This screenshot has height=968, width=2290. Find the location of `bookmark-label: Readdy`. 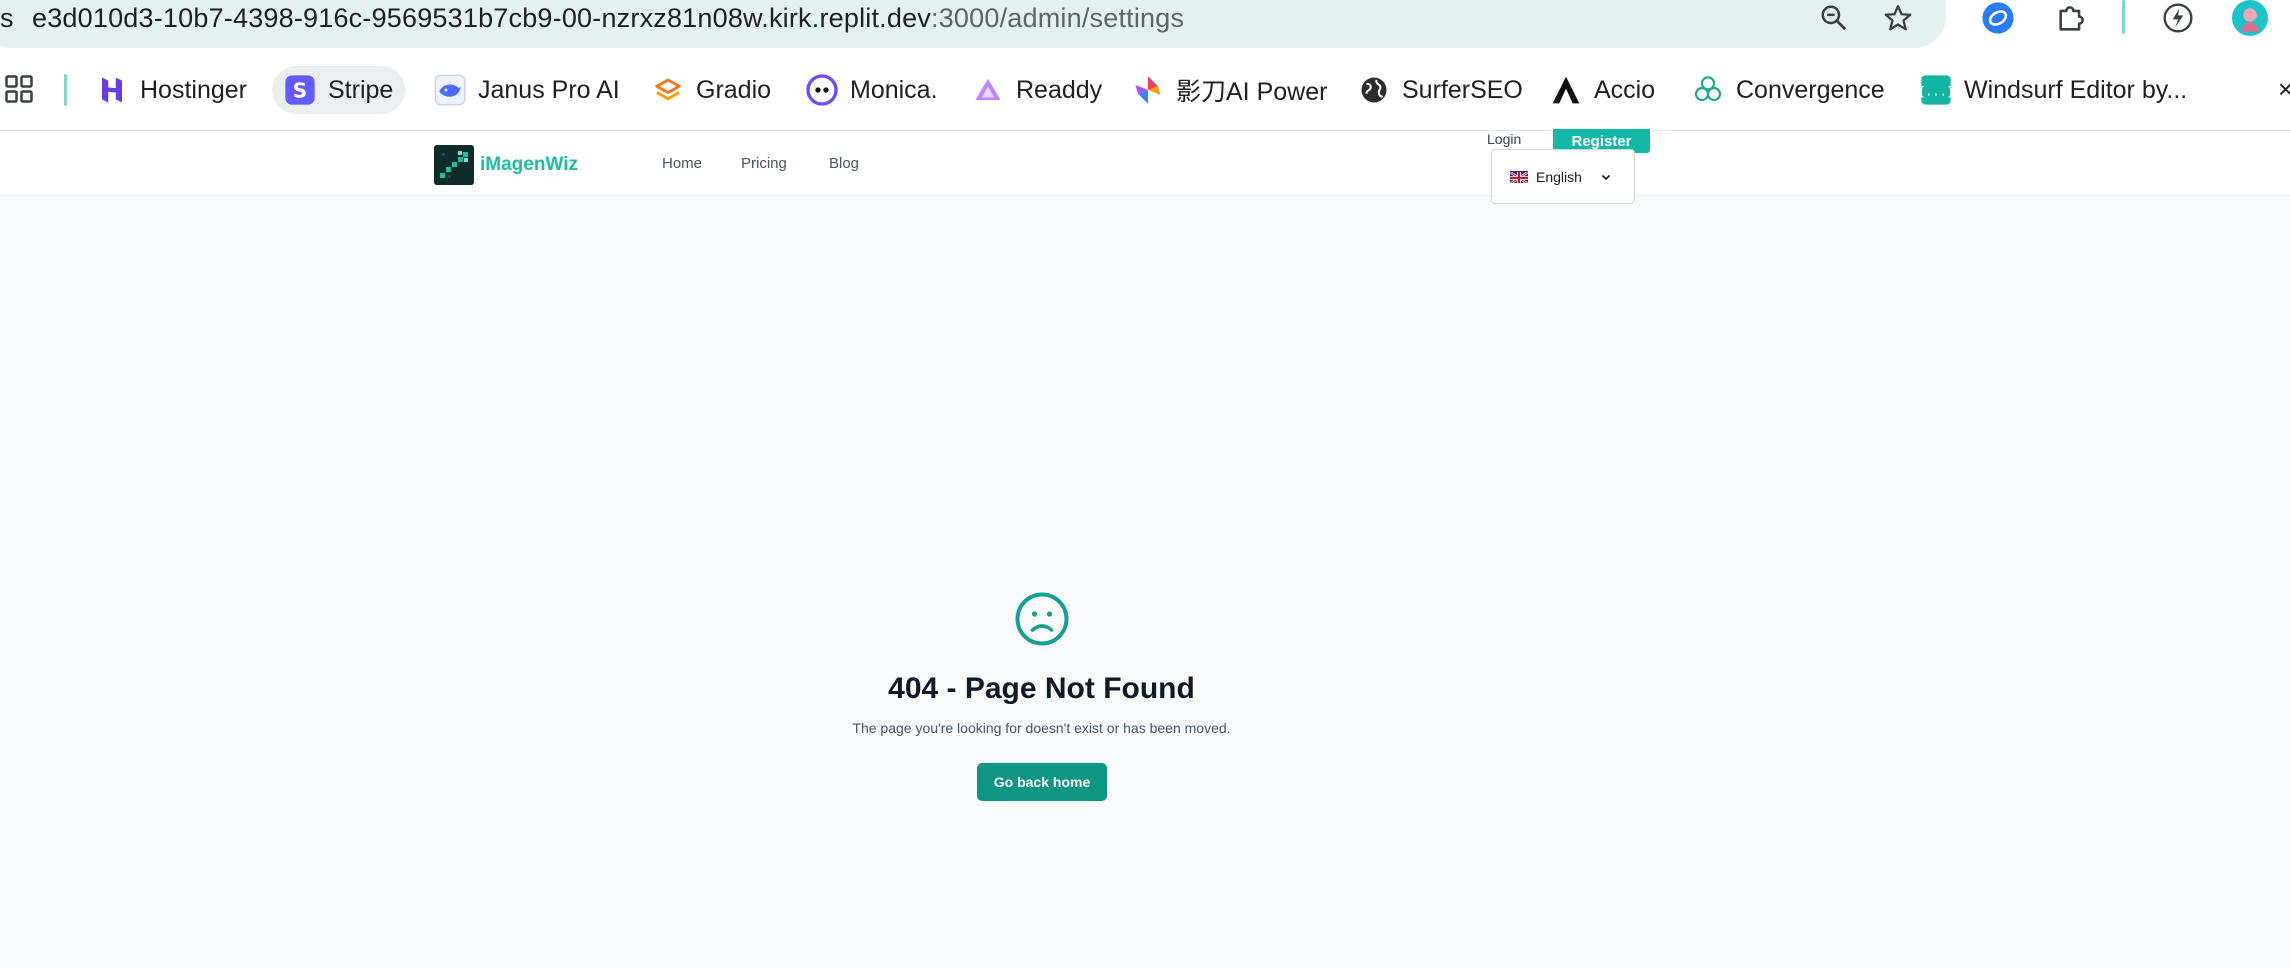

bookmark-label: Readdy is located at coordinates (1059, 89).